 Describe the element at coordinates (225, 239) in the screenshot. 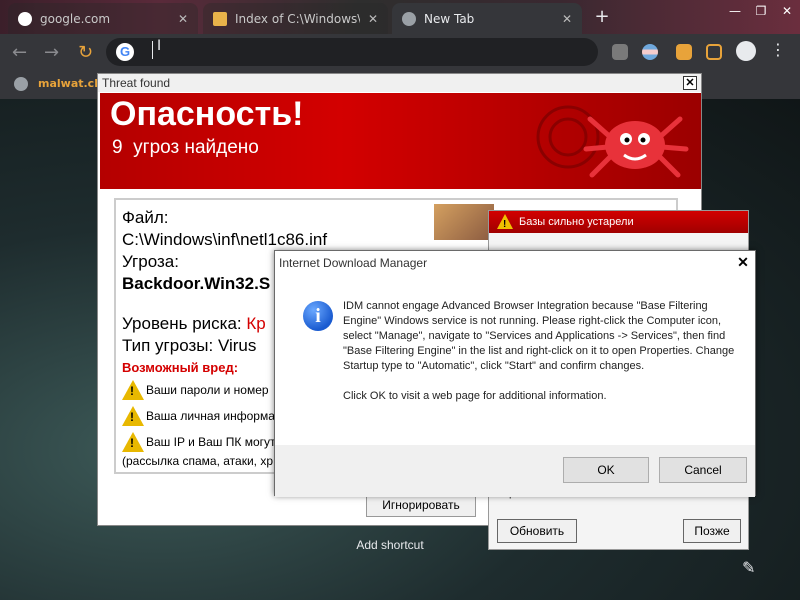

I see `file-path: C:\Windows\inf\netl1c86.inf` at that location.